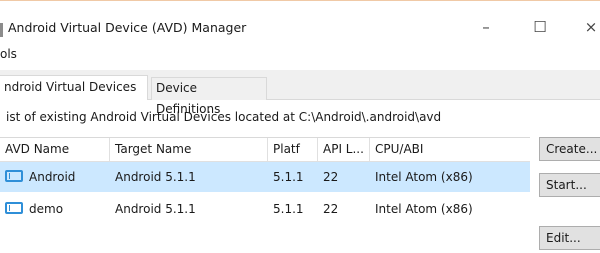 The image size is (600, 253). Describe the element at coordinates (293, 149) in the screenshot. I see `column-header-platform: Platf` at that location.